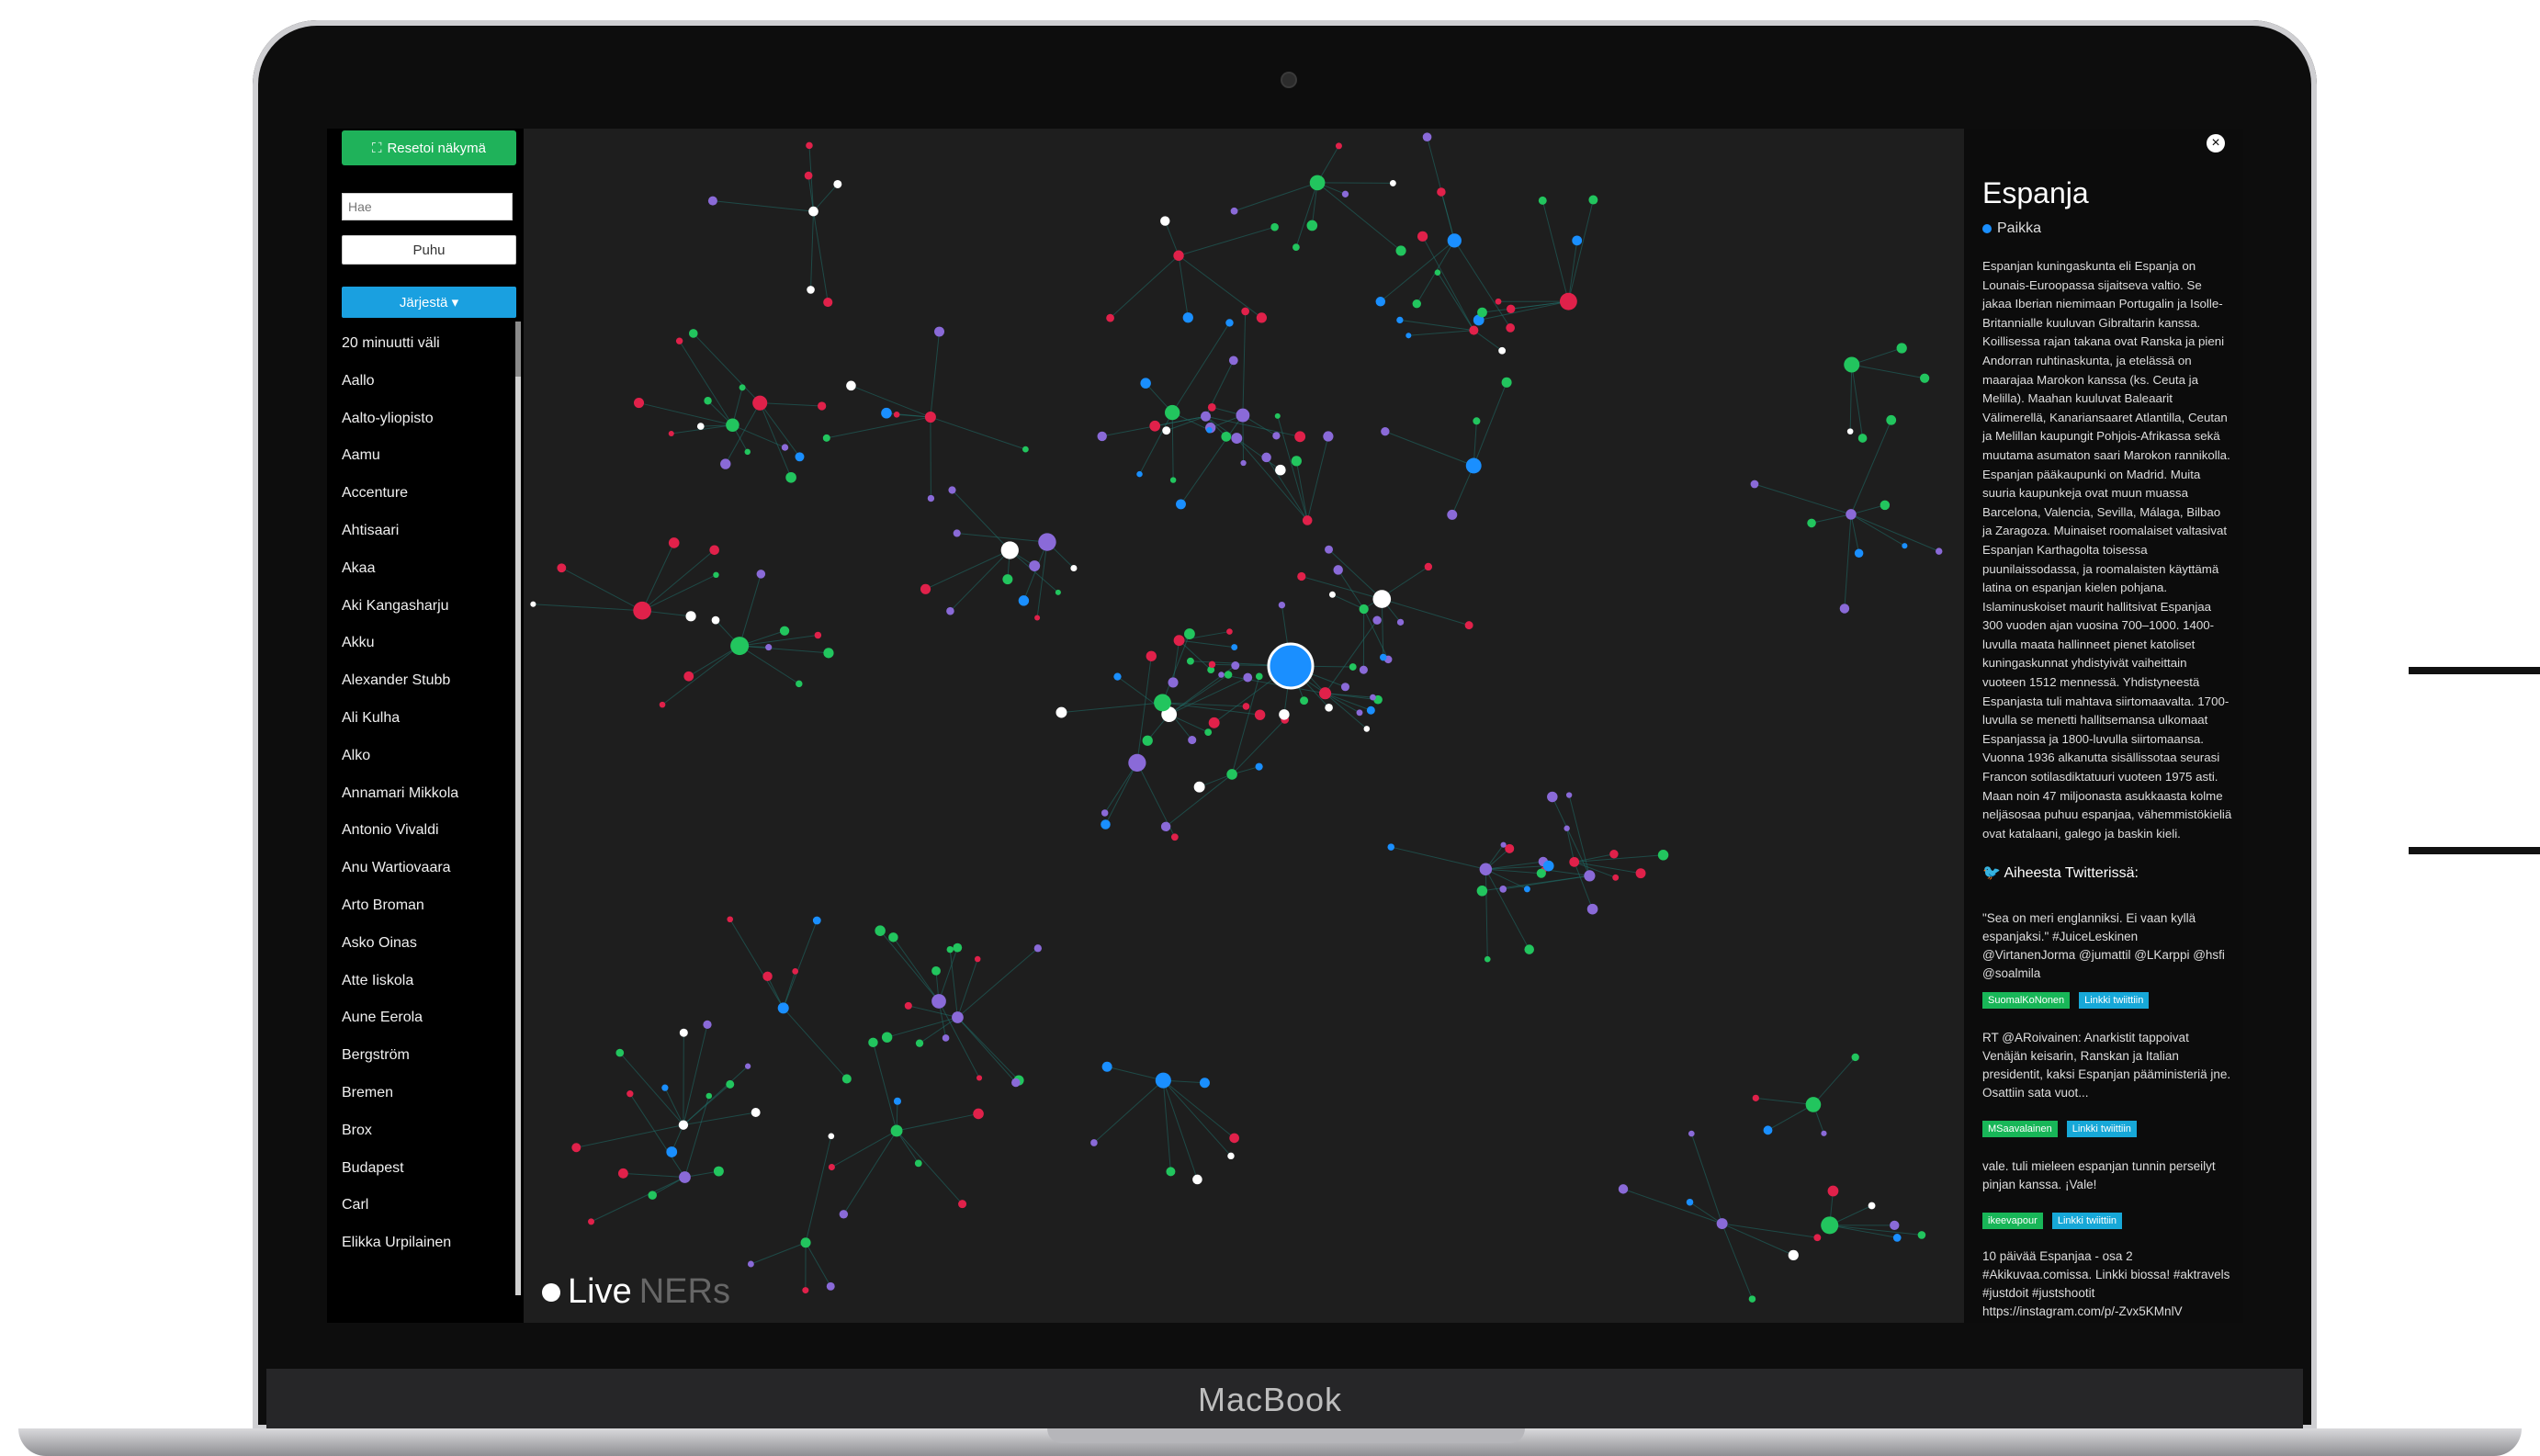 The height and width of the screenshot is (1456, 2540). Describe the element at coordinates (429, 876) in the screenshot. I see `entity-list-item: Anu Wartiovaara` at that location.